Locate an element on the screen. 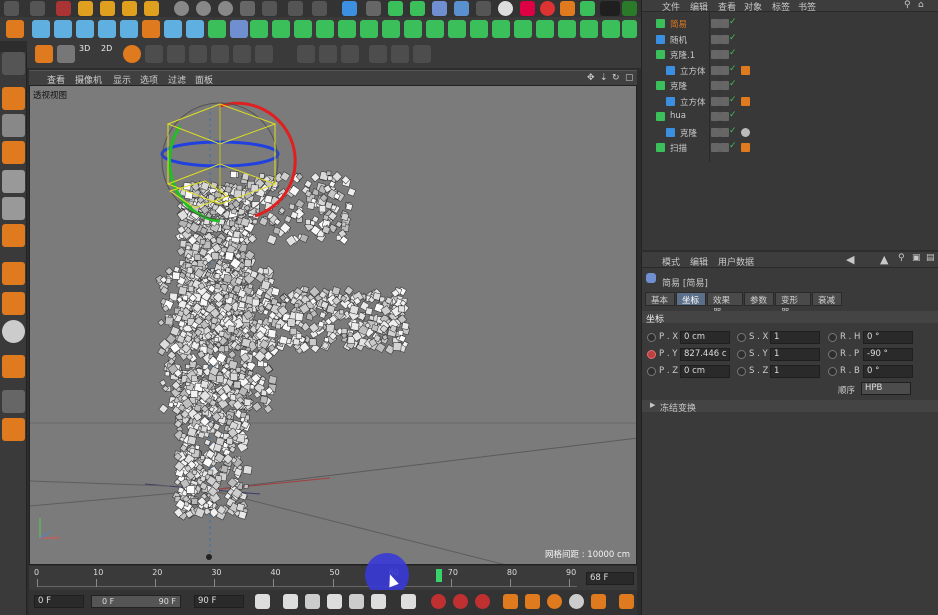 The width and height of the screenshot is (938, 615). mograph-fracture-icon is located at coordinates (85, 29).